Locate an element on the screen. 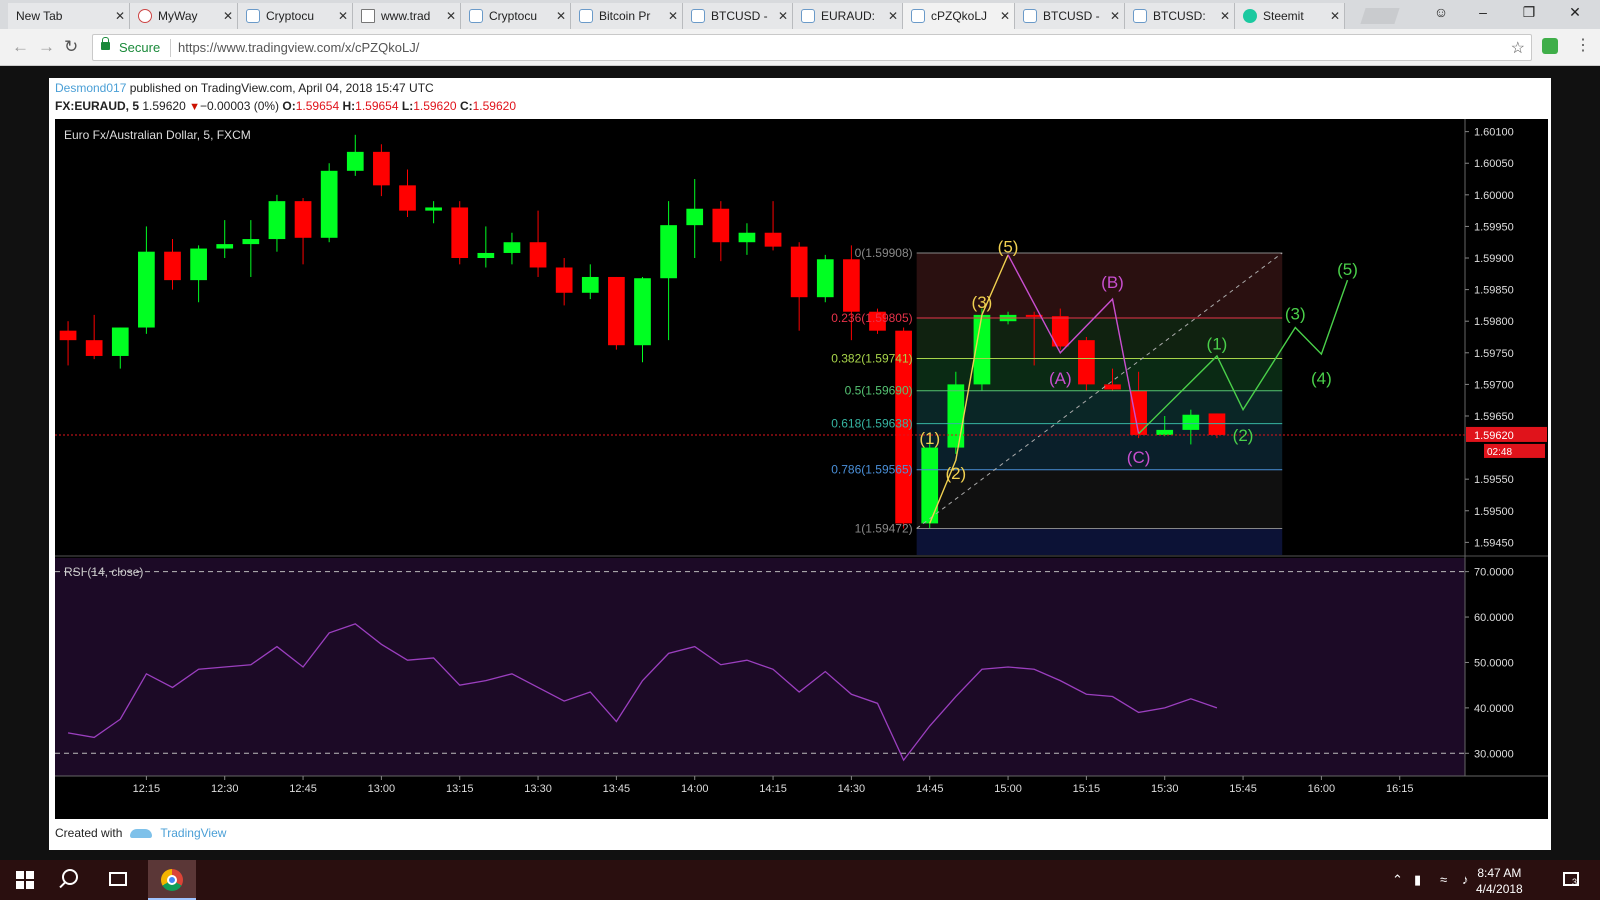  windows-start-icon is located at coordinates (25, 880).